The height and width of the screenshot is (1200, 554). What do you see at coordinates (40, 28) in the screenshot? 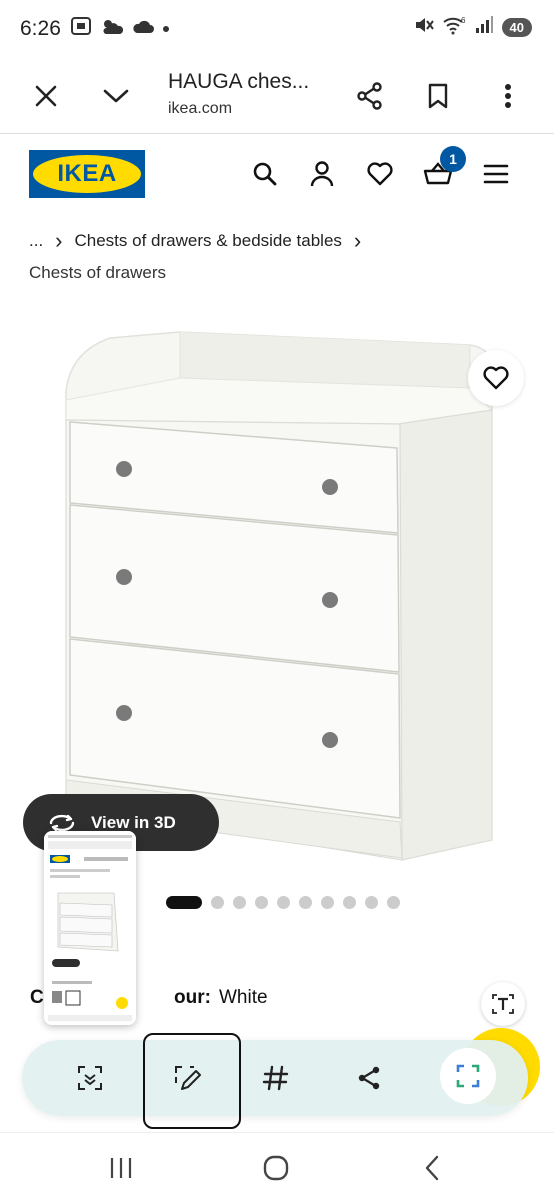
I see `status-time: 6:26` at bounding box center [40, 28].